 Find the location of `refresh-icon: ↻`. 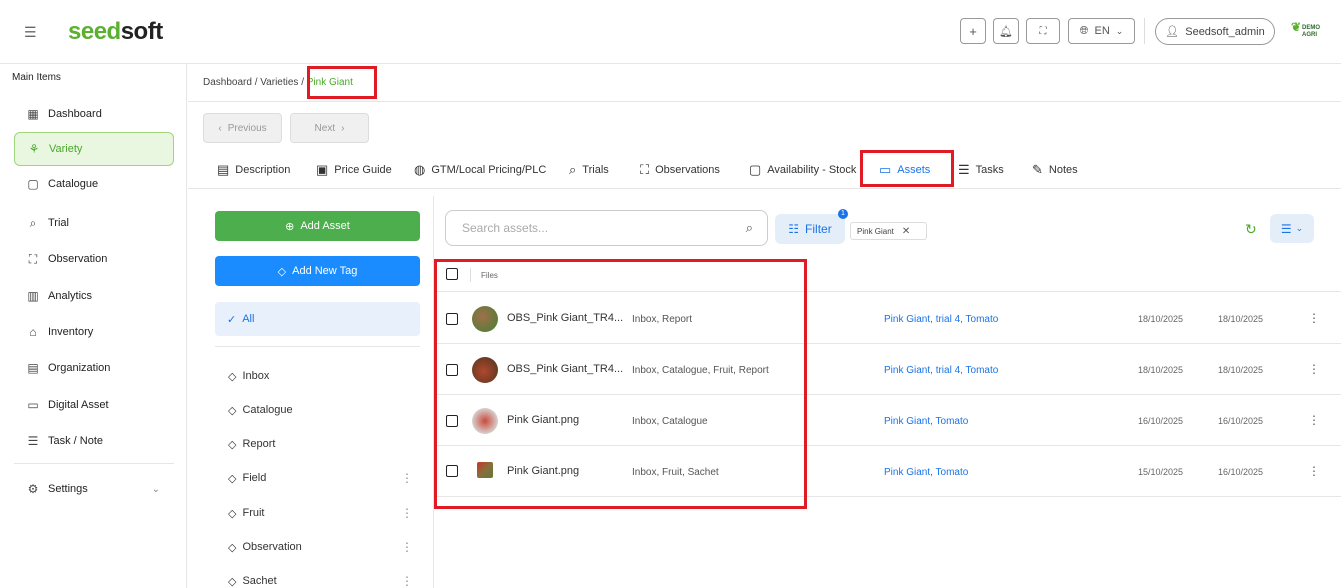

refresh-icon: ↻ is located at coordinates (1251, 229).